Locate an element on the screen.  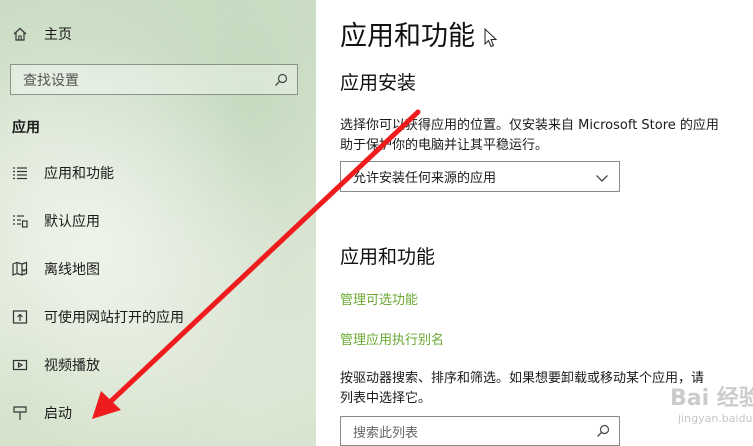
sidebar-home-label: 主页 is located at coordinates (58, 35).